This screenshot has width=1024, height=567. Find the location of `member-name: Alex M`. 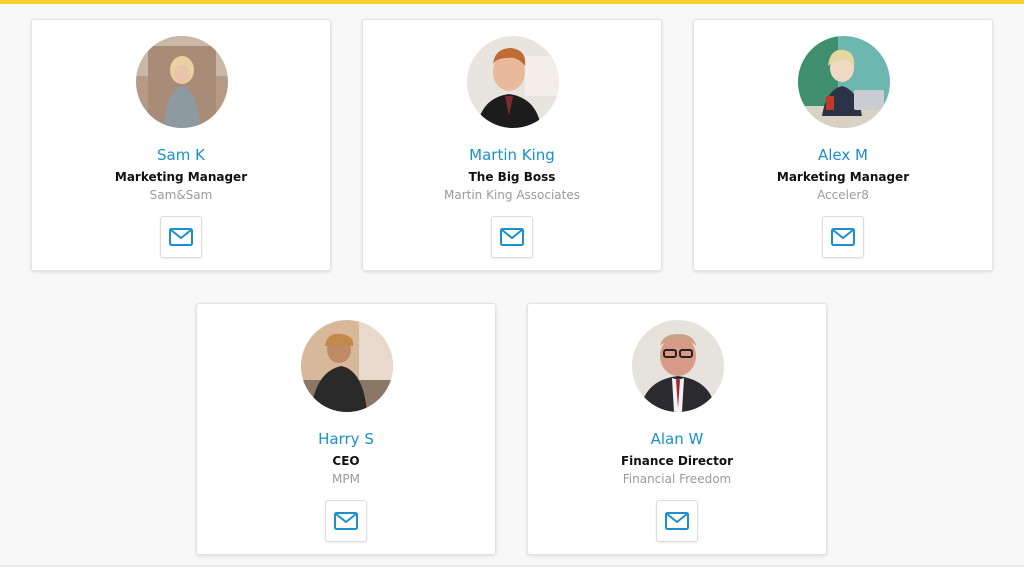

member-name: Alex M is located at coordinates (843, 155).